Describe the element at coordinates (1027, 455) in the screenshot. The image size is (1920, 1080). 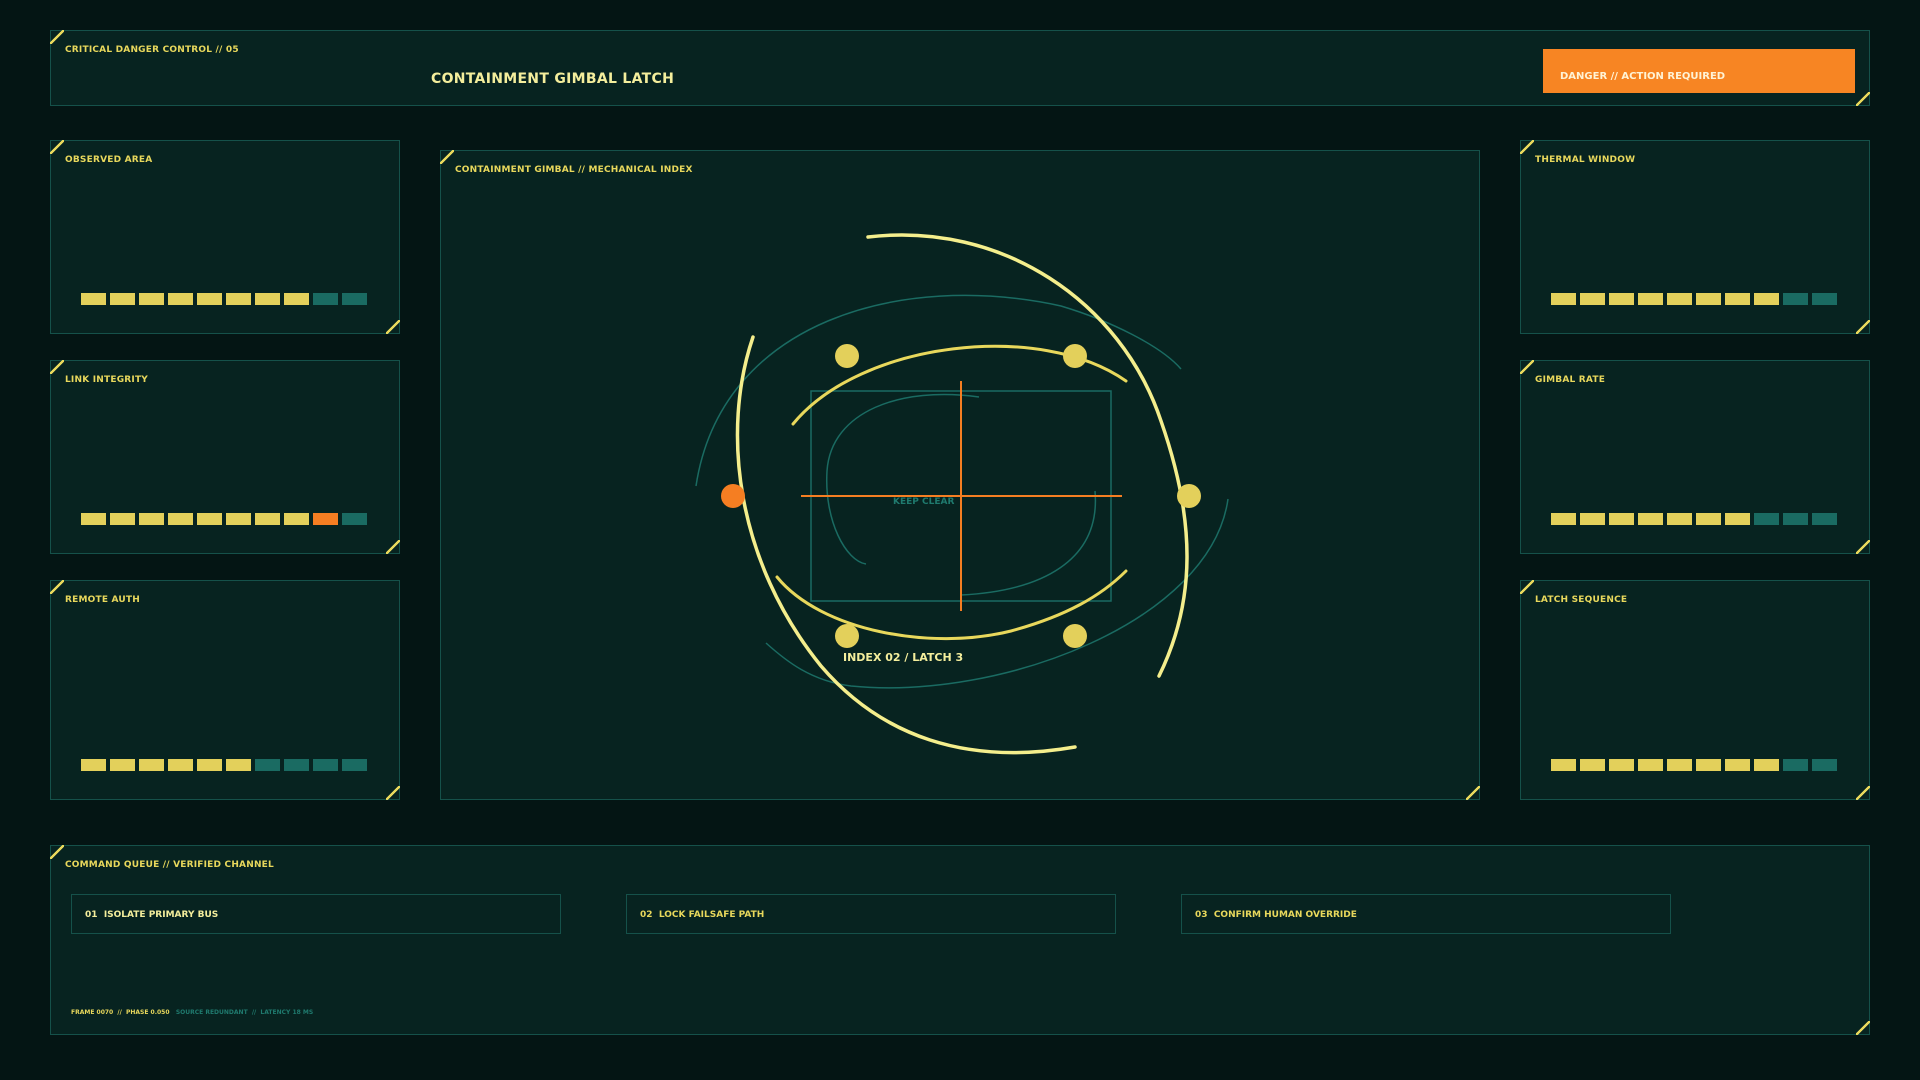
I see `large-yellow-arc` at that location.